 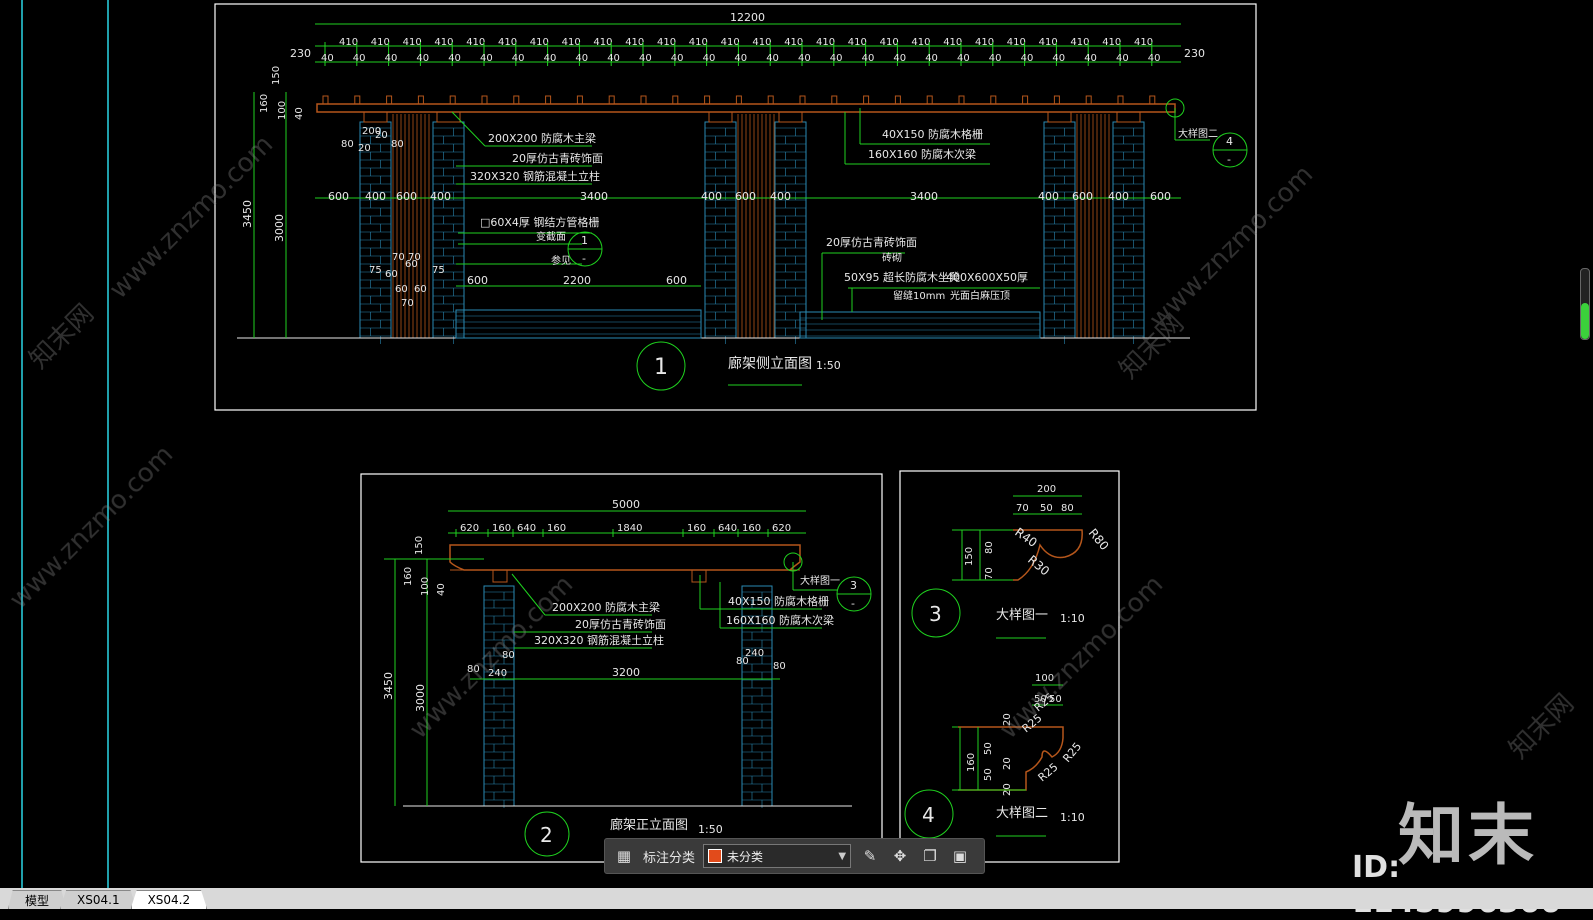 I want to click on mid-dim: 3400, so click(x=924, y=196).